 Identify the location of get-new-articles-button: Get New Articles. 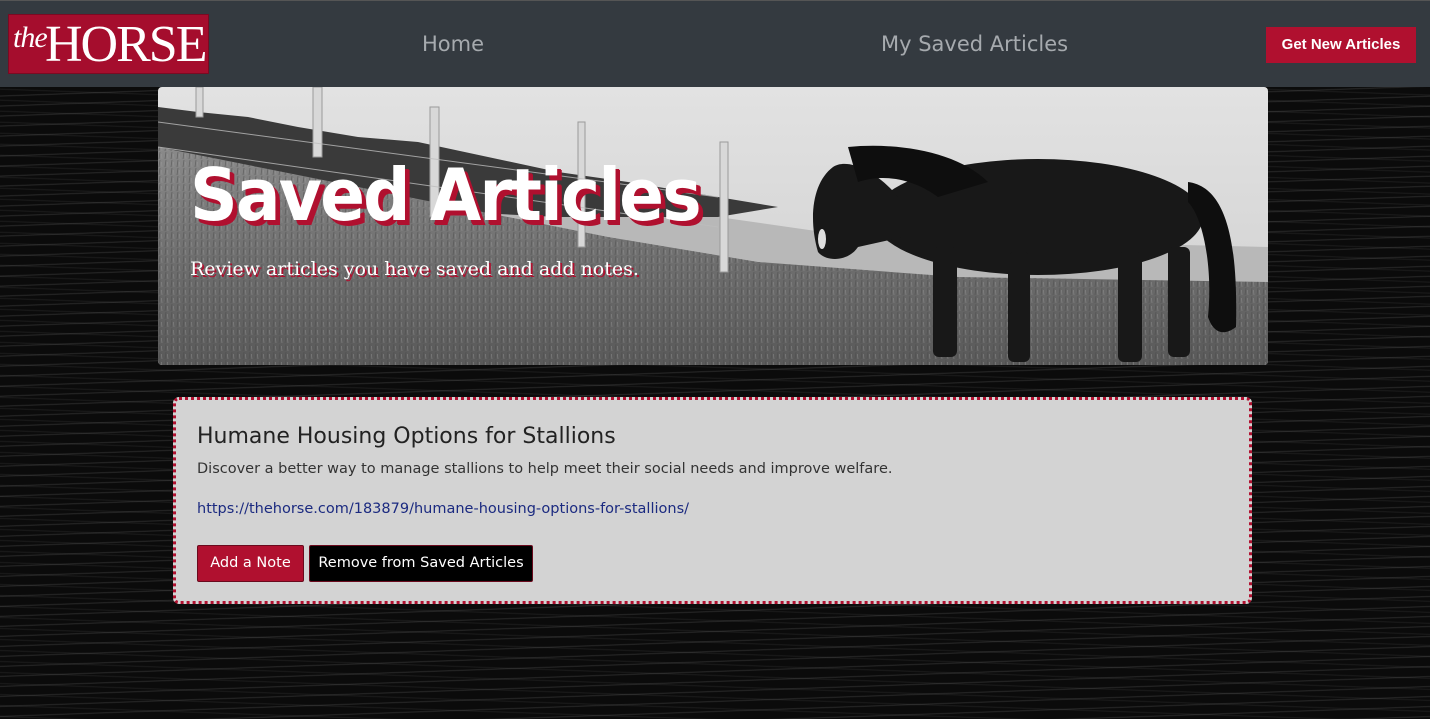
(1341, 45).